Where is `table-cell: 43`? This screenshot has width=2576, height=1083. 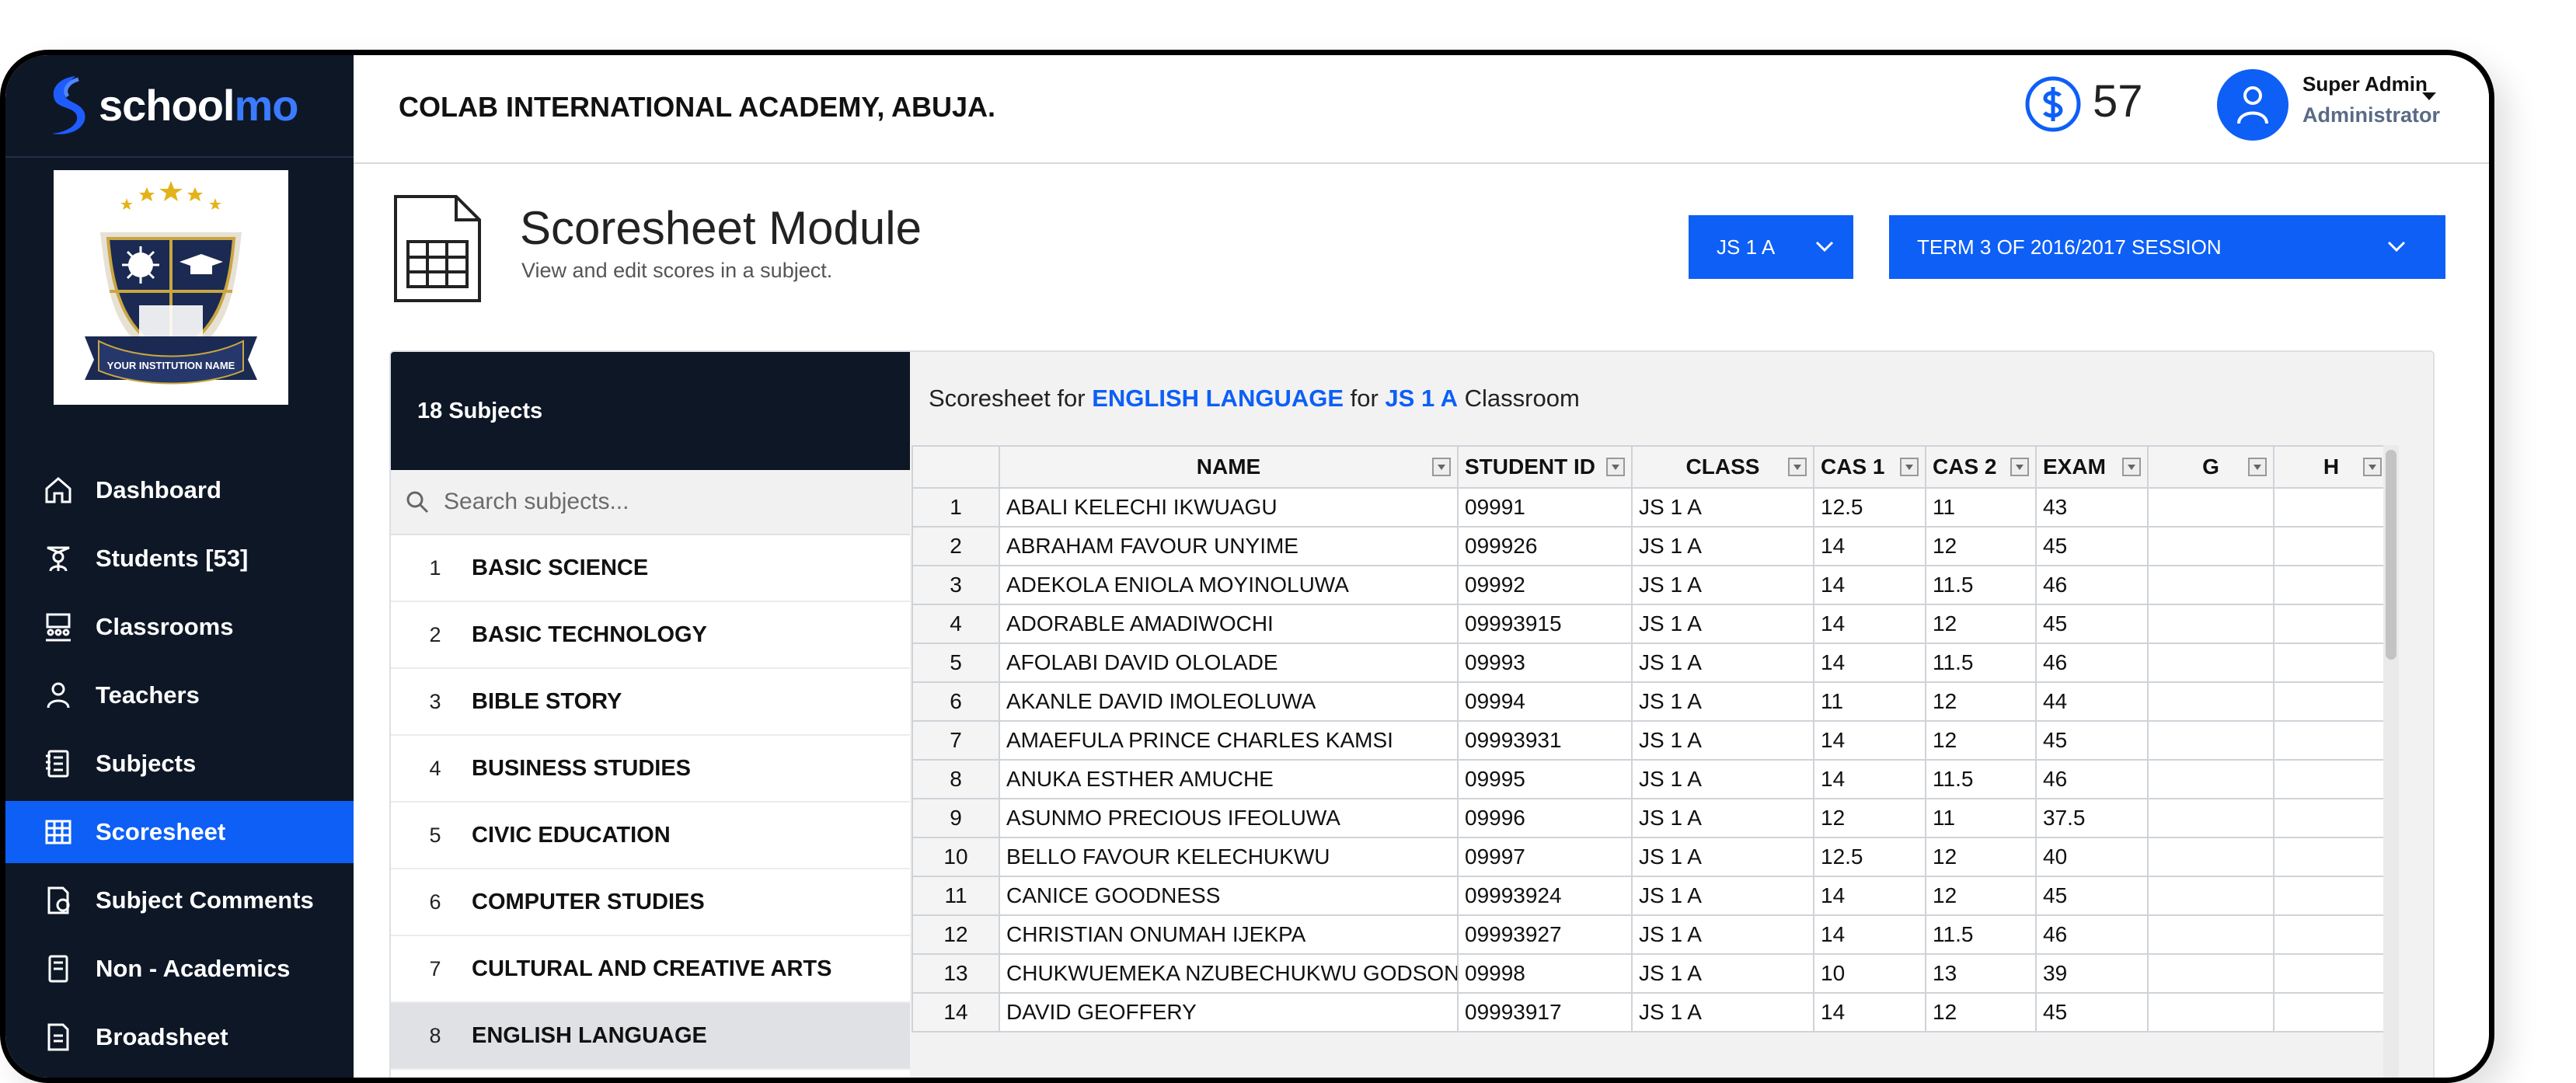
table-cell: 43 is located at coordinates (2092, 507).